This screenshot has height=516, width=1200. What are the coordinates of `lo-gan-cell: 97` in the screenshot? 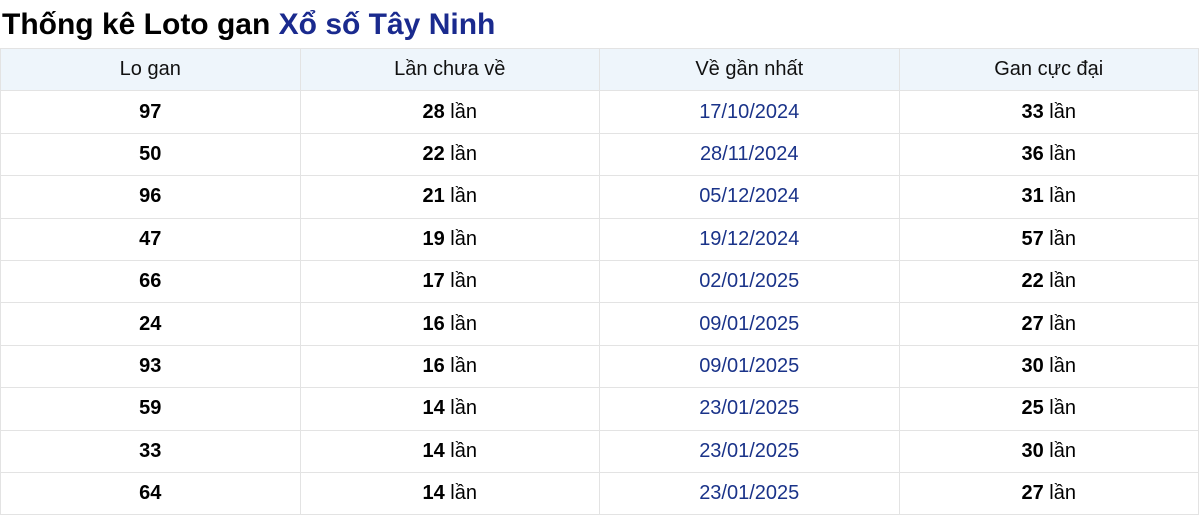 It's located at (150, 112).